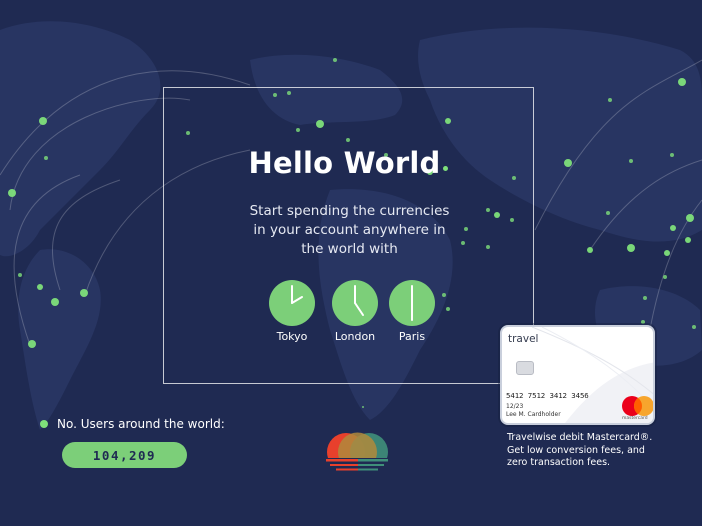  I want to click on users-count-badge: 104,209, so click(124, 455).